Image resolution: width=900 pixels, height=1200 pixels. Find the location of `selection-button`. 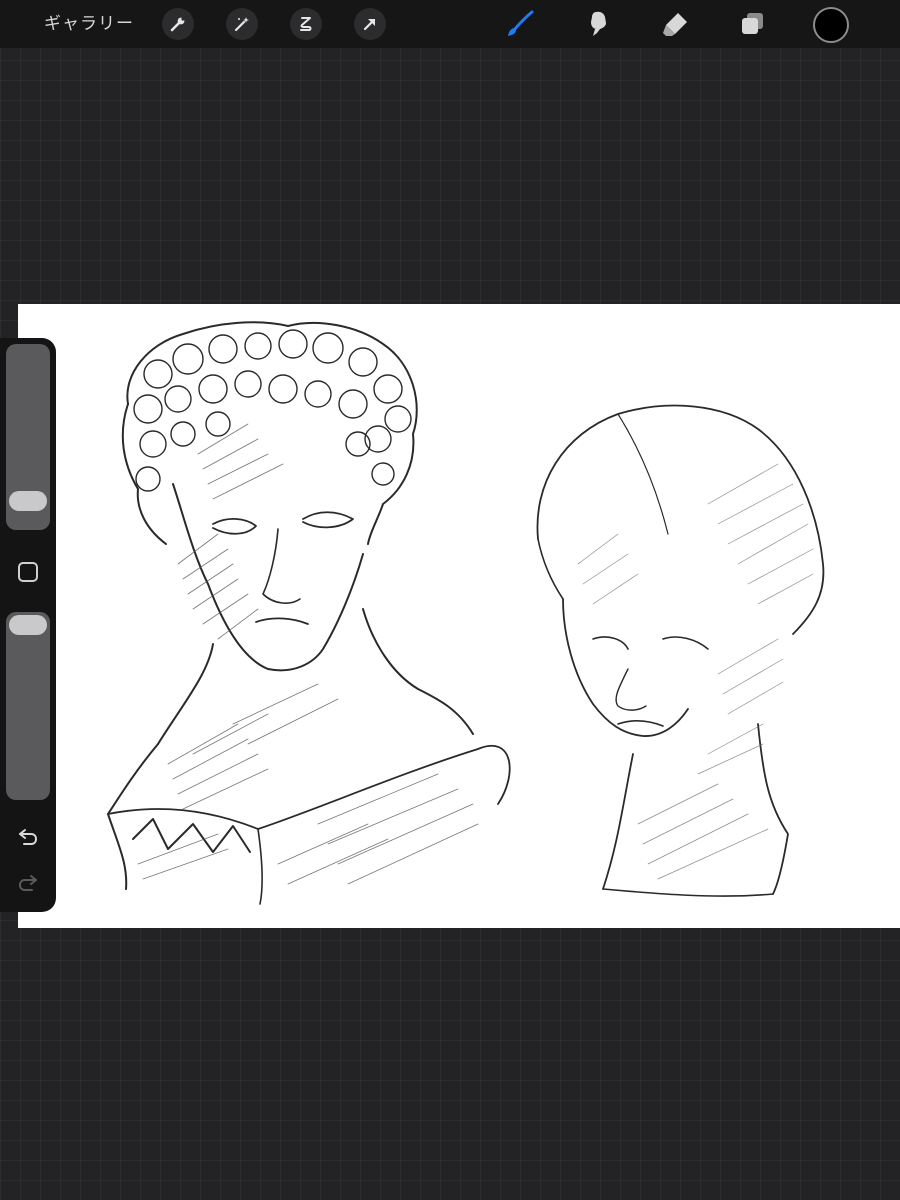

selection-button is located at coordinates (306, 24).